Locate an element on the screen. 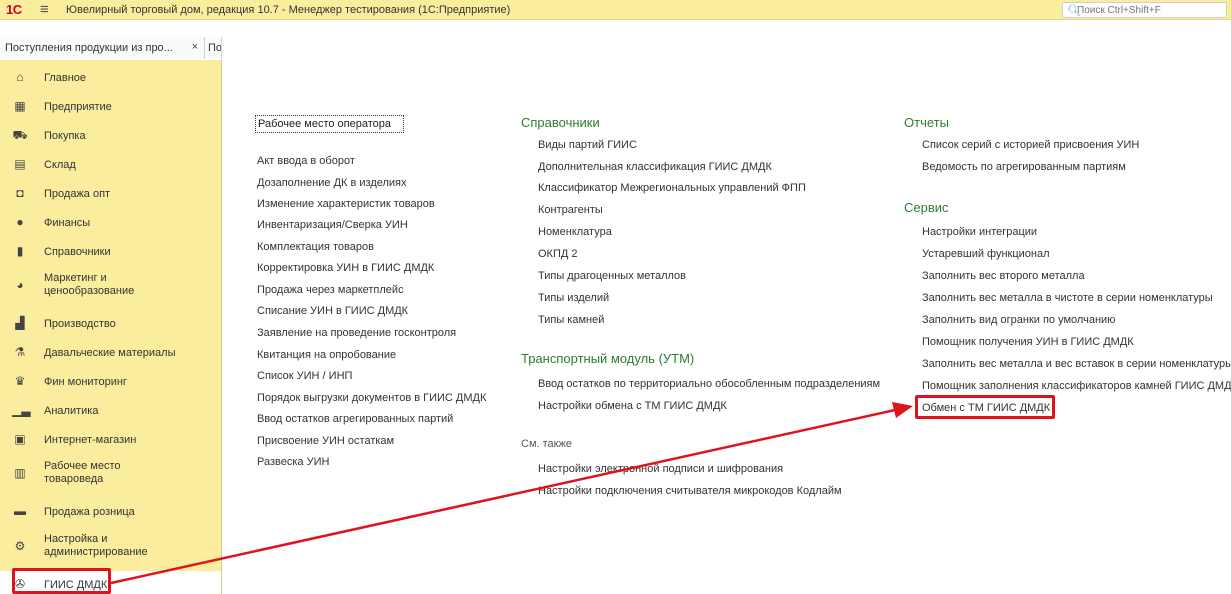 Image resolution: width=1231 pixels, height=594 pixels. sidebar-item-label: Маркетинг и ценообразование is located at coordinates (89, 284).